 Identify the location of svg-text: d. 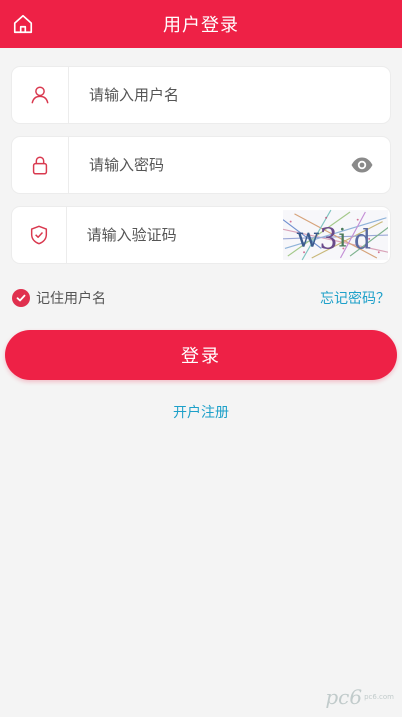
(362, 239).